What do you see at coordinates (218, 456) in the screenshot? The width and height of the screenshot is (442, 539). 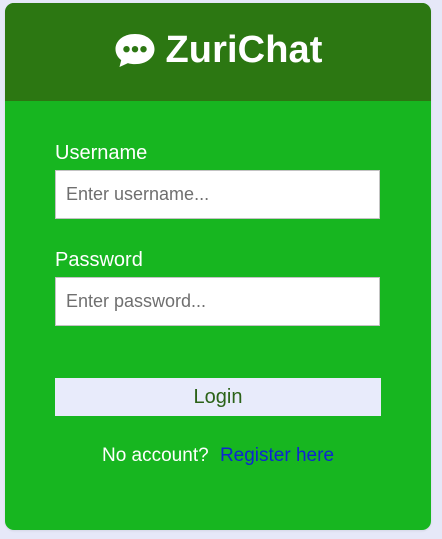 I see `register-prompt-line: No account? Register here` at bounding box center [218, 456].